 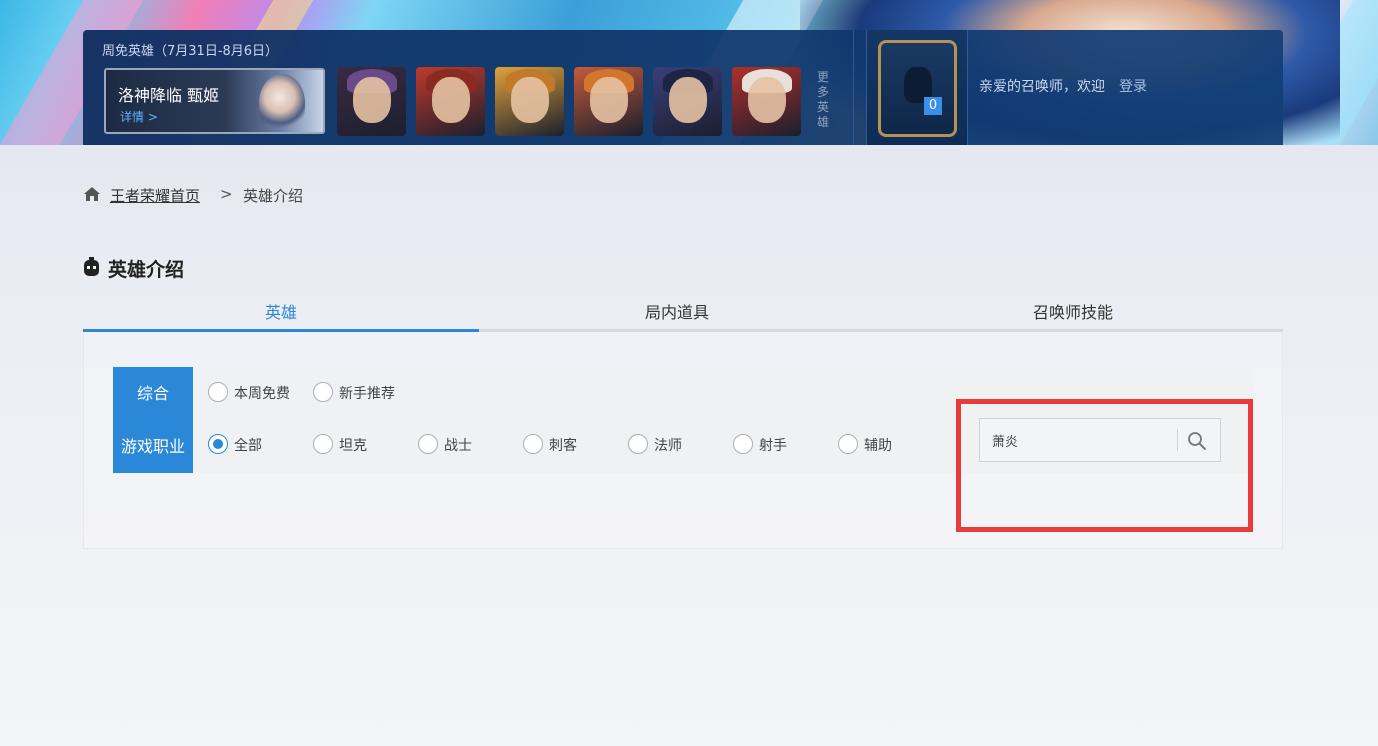 What do you see at coordinates (1133, 86) in the screenshot?
I see `login-link: 登录` at bounding box center [1133, 86].